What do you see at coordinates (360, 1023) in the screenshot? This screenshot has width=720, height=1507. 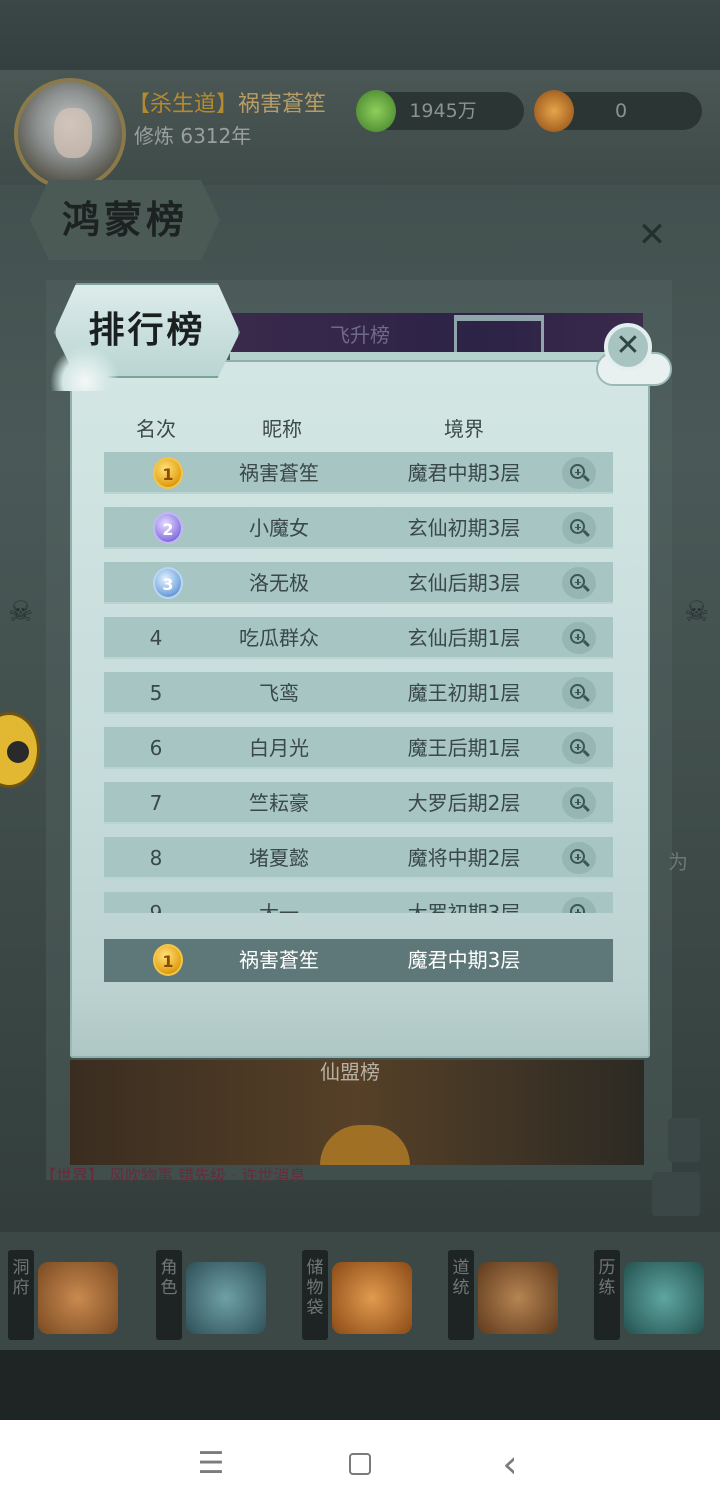 I see `mist-decoration` at bounding box center [360, 1023].